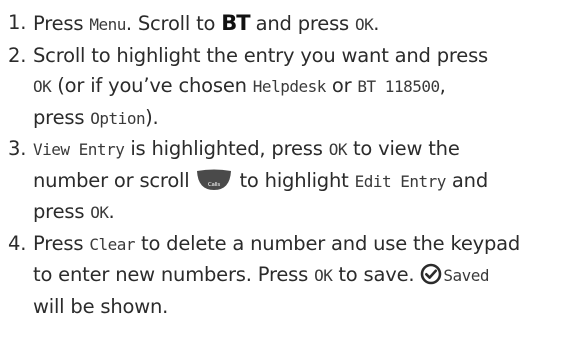 The width and height of the screenshot is (575, 346). Describe the element at coordinates (398, 86) in the screenshot. I see `bt-118500-label: BT 118500` at that location.